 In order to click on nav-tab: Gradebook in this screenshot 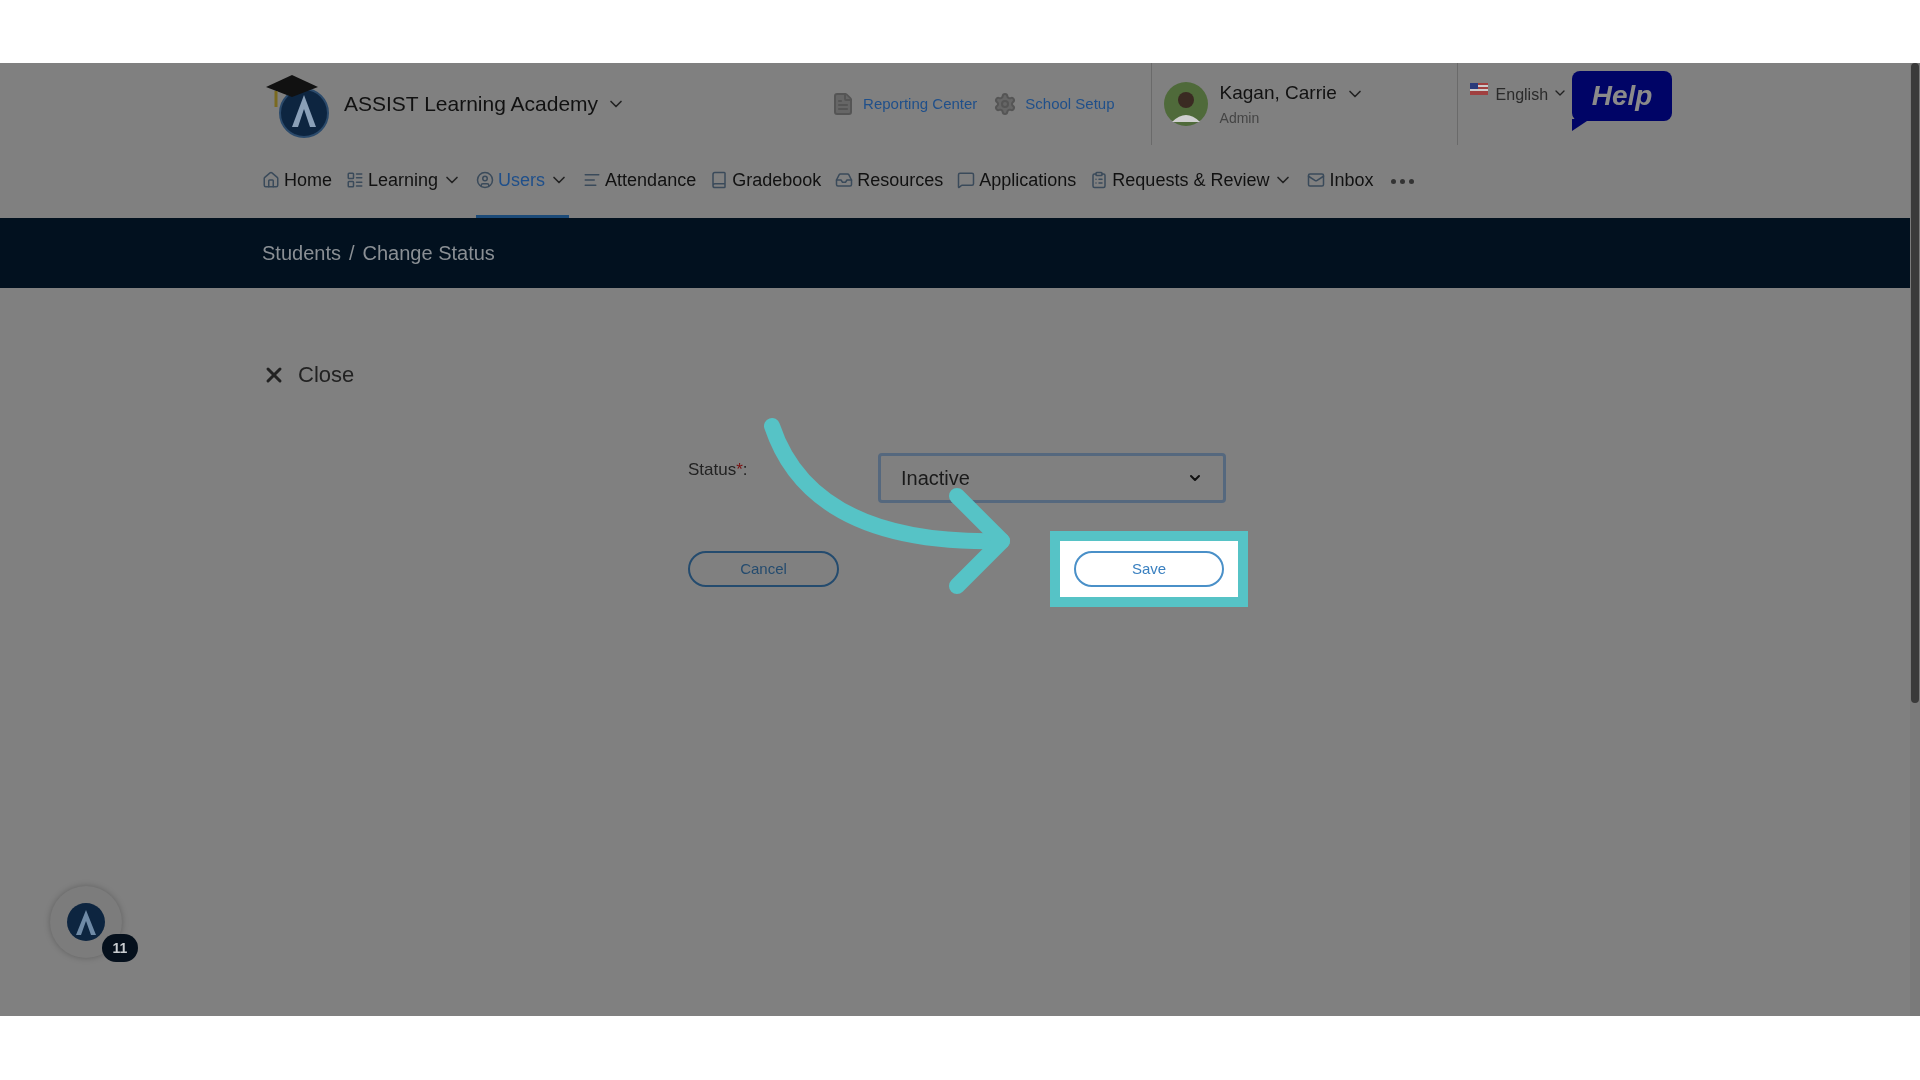, I will do `click(766, 181)`.